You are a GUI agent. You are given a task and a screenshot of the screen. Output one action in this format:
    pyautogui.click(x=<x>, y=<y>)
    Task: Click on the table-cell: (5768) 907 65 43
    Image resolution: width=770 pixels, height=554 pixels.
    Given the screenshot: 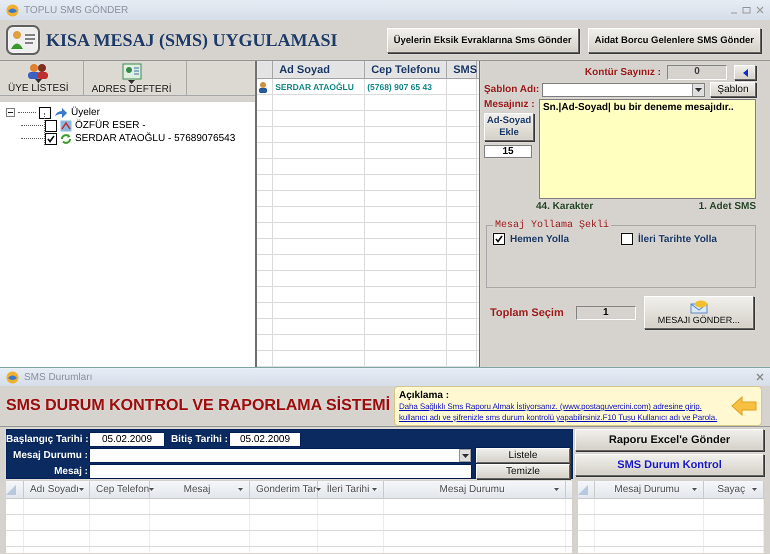 What is the action you would take?
    pyautogui.click(x=406, y=86)
    